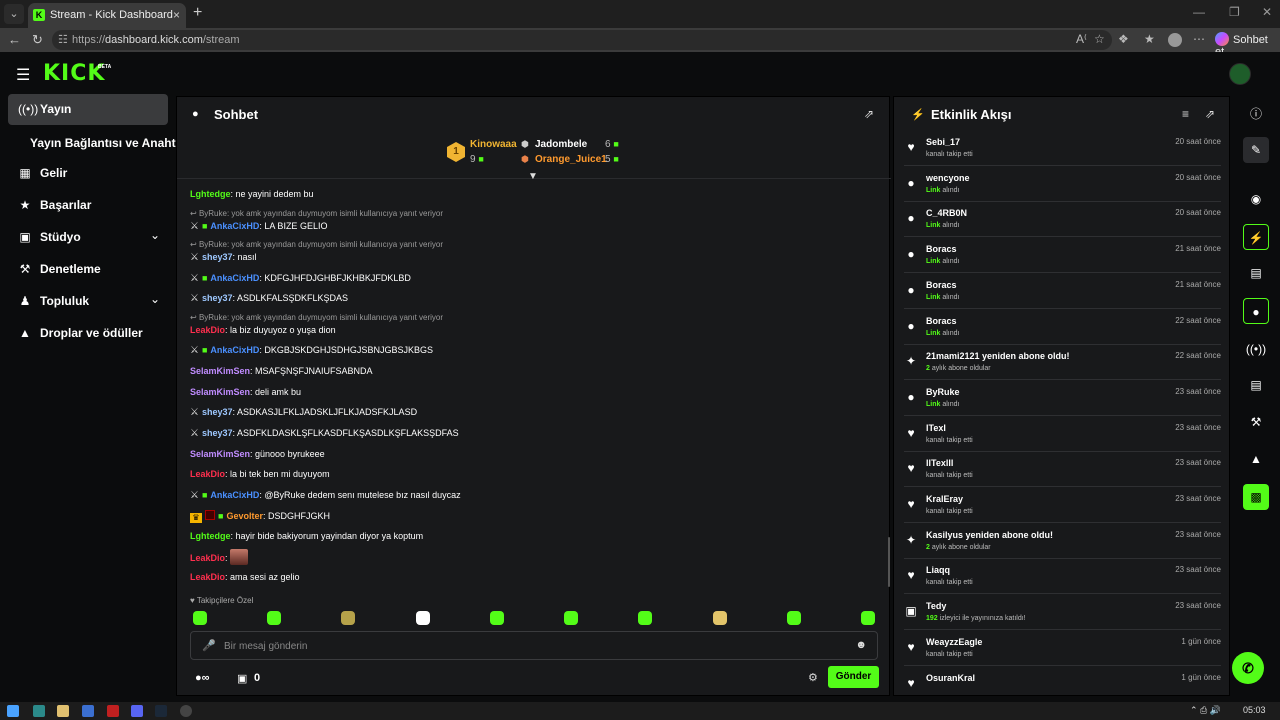  Describe the element at coordinates (176, 15) in the screenshot. I see `close-tab-icon: ×` at that location.